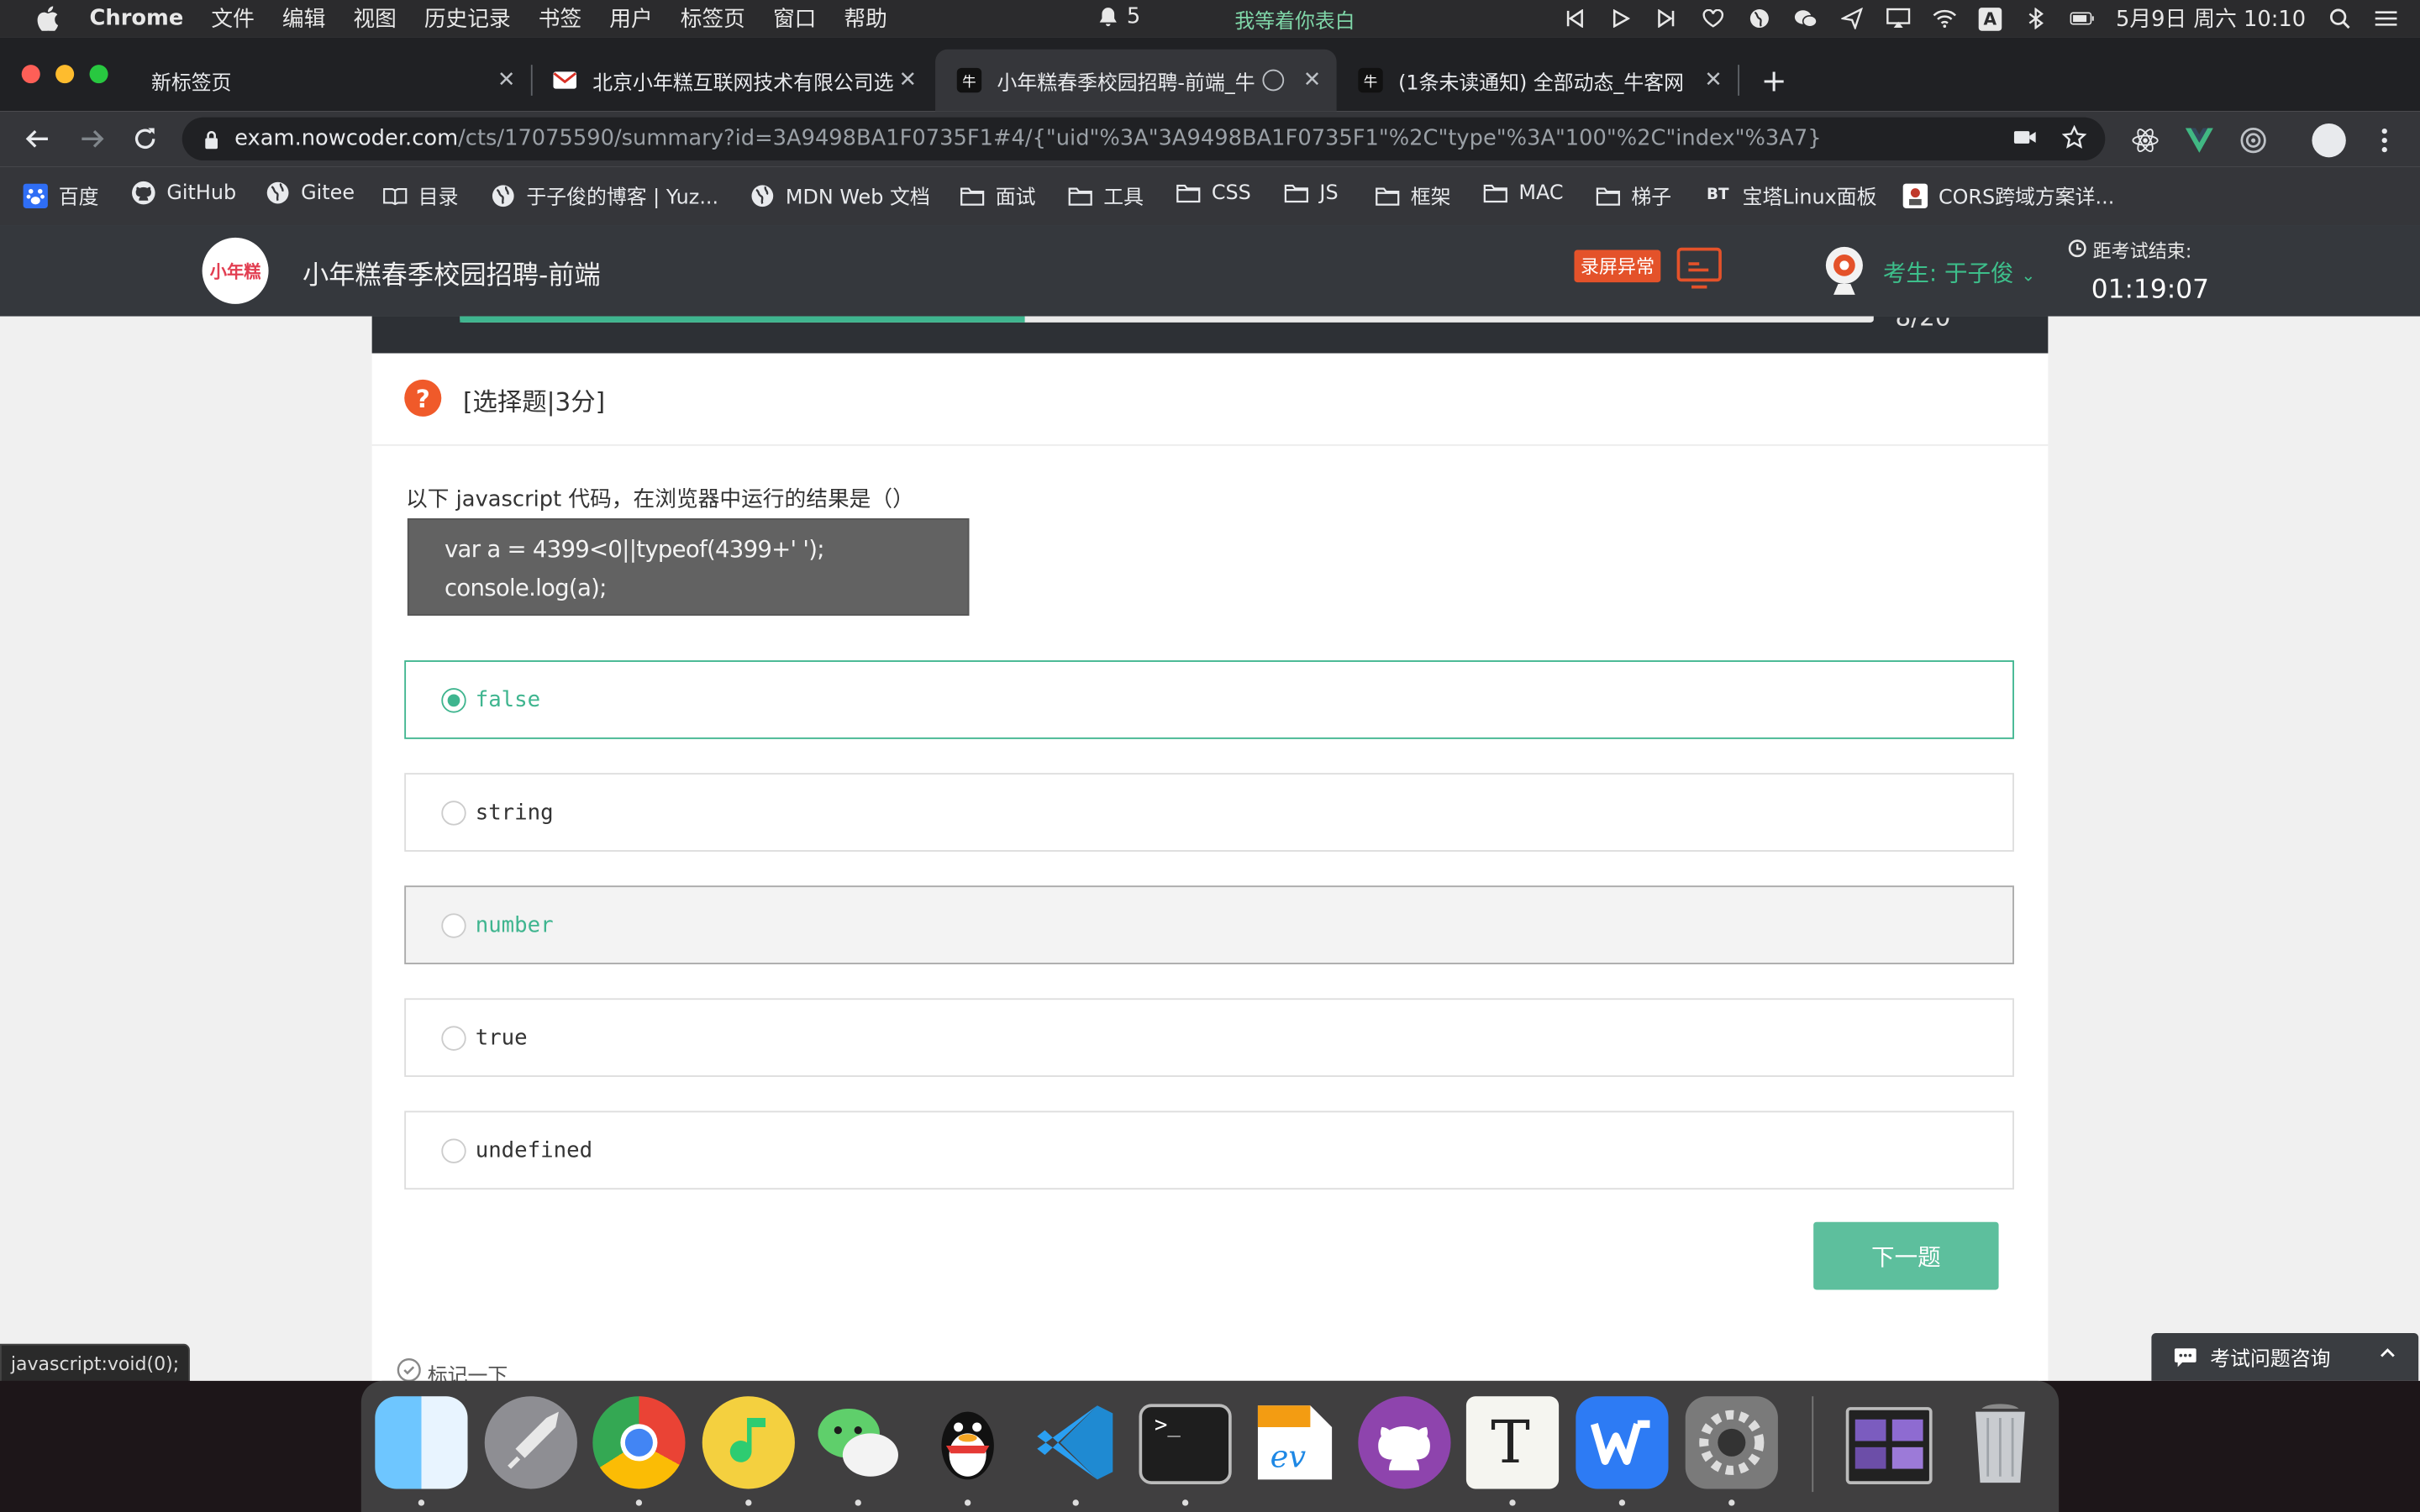 This screenshot has height=1512, width=2420. Describe the element at coordinates (1405, 1442) in the screenshot. I see `github-desktop-icon` at that location.